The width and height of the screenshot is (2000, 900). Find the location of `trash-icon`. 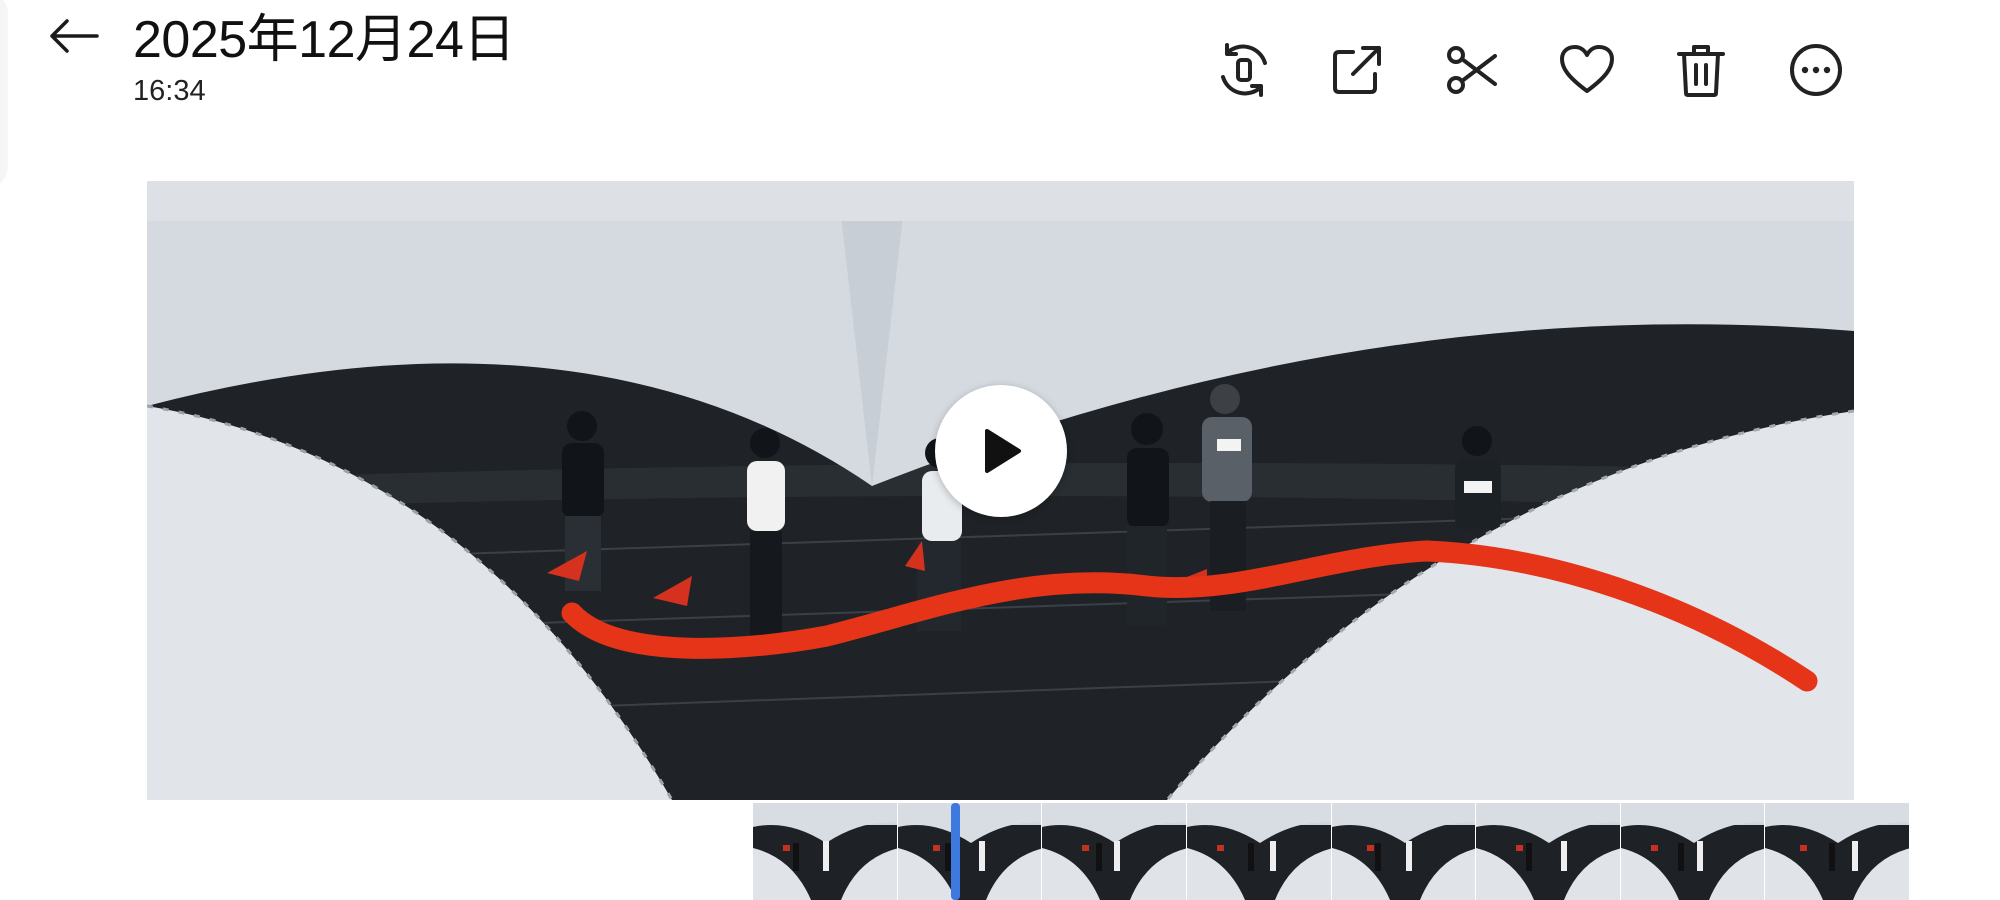

trash-icon is located at coordinates (1701, 71).